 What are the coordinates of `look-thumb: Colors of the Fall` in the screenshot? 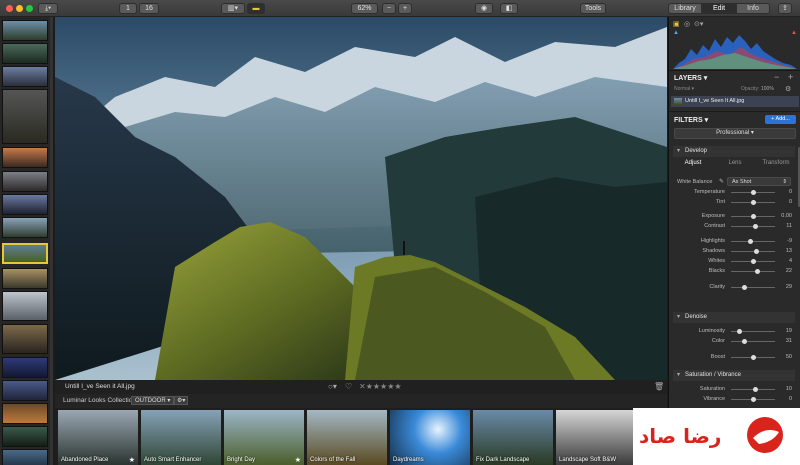 It's located at (347, 437).